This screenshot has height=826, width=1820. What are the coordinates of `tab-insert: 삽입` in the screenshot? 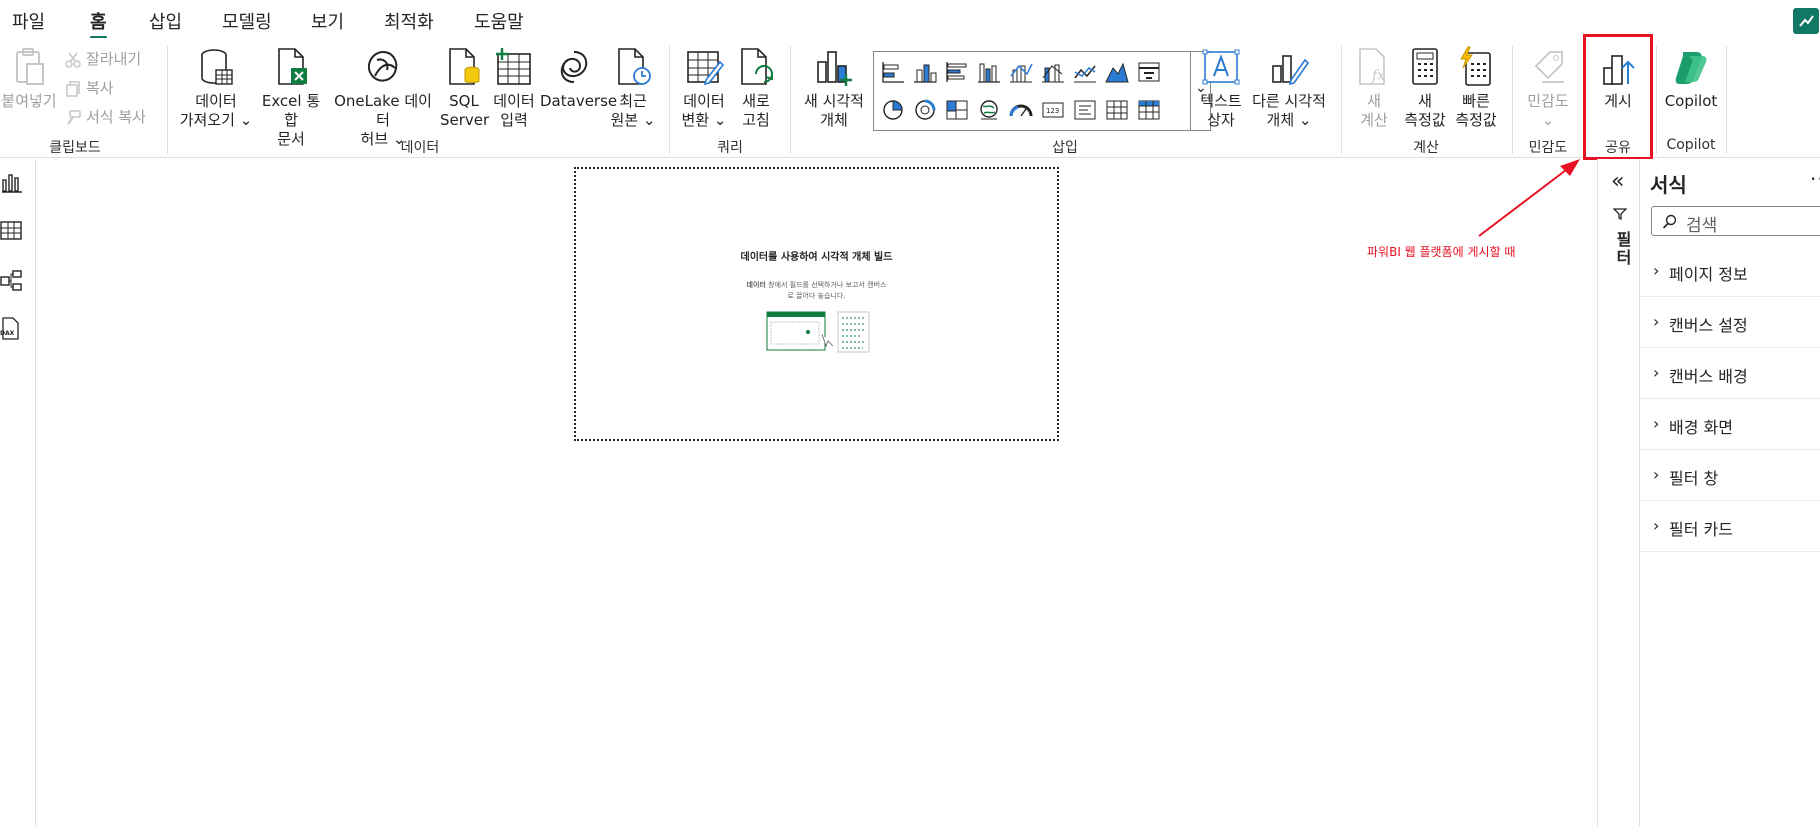 It's located at (165, 21).